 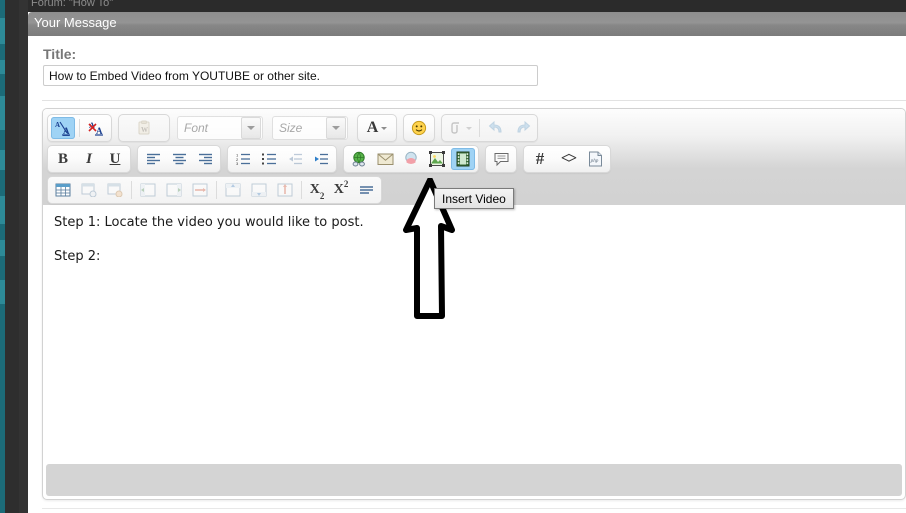 What do you see at coordinates (89, 190) in the screenshot?
I see `table-properties-icon` at bounding box center [89, 190].